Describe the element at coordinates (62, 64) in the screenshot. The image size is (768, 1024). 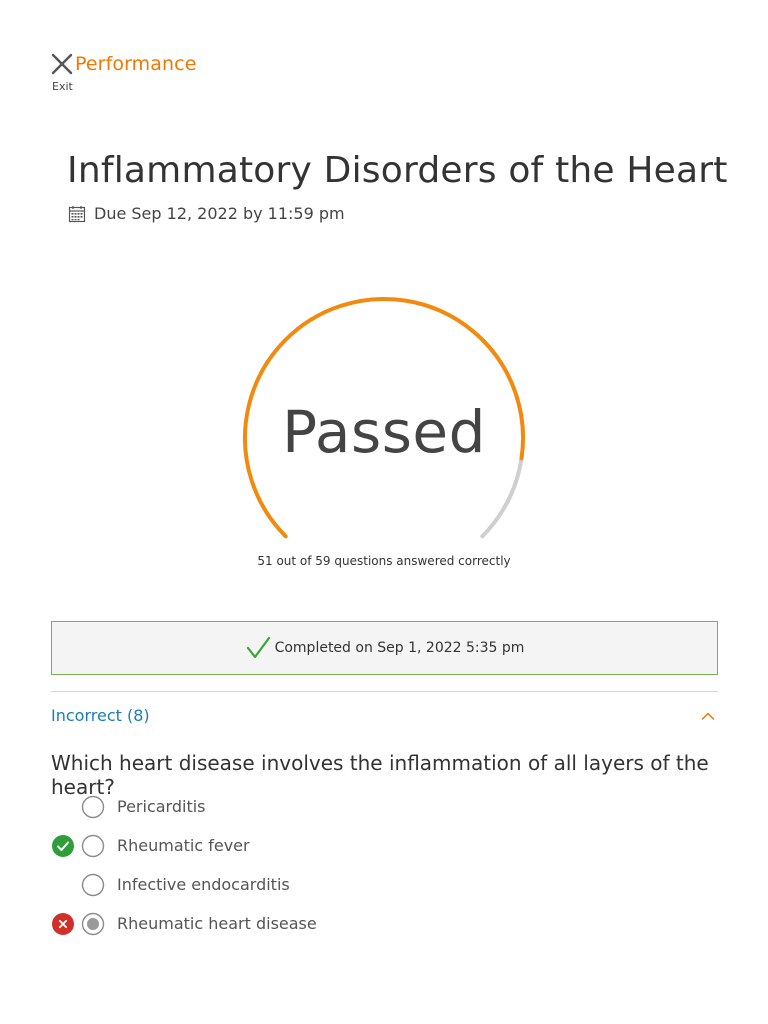
I see `close-x-icon` at that location.